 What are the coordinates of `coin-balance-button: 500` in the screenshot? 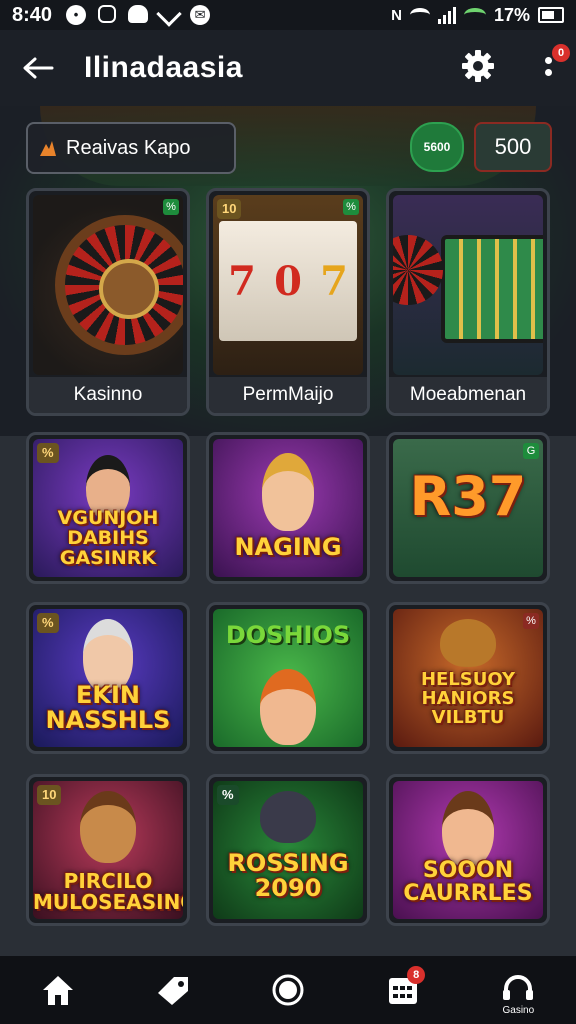 It's located at (513, 147).